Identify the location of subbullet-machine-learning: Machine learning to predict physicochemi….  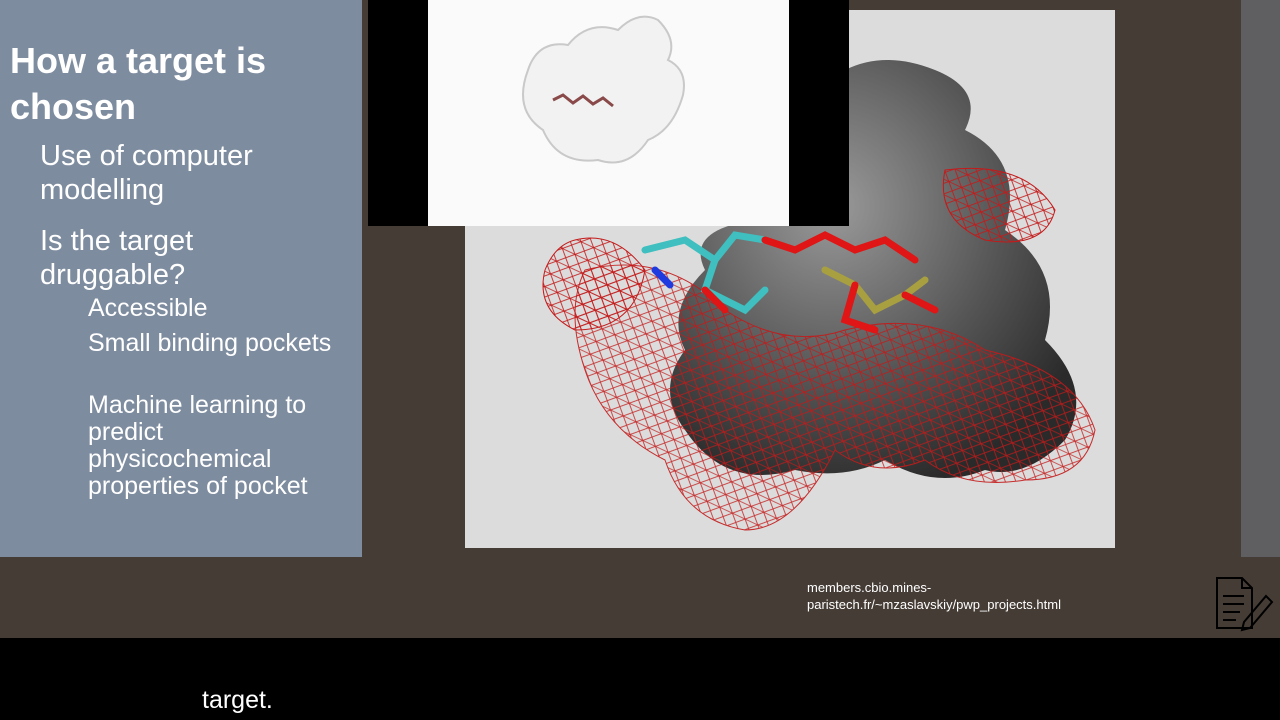
(198, 445).